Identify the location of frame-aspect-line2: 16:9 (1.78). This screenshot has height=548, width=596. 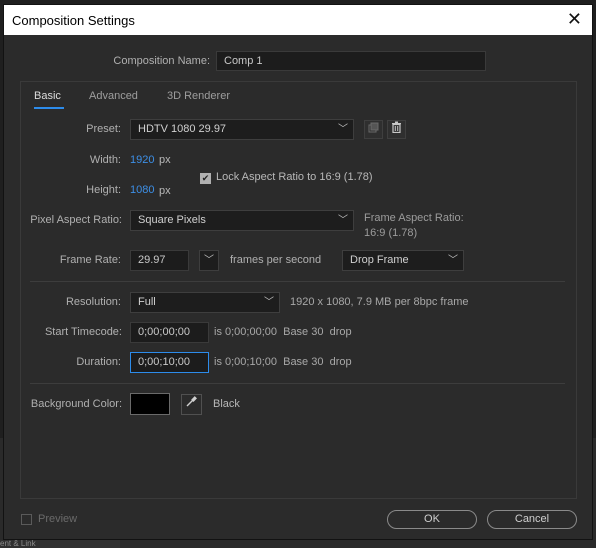
(391, 233).